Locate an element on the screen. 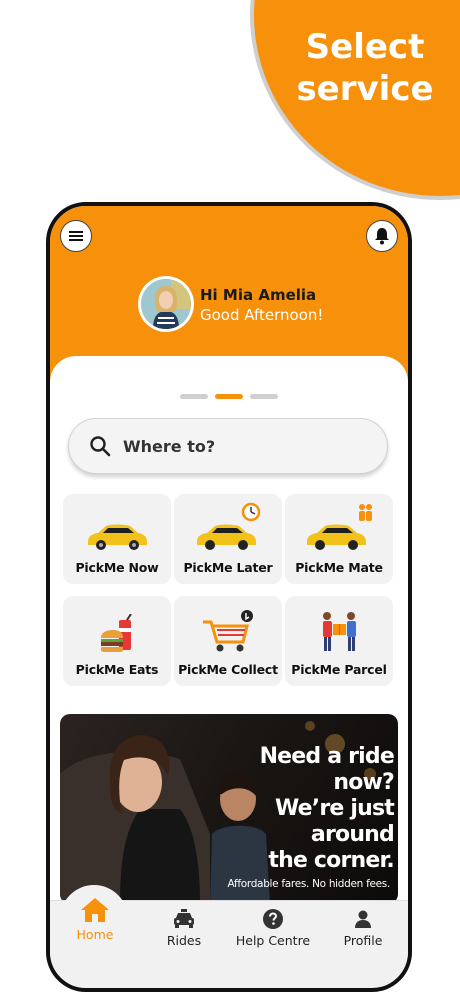 This screenshot has width=460, height=999. banner-subline: Affordable fares. No hidden fees. is located at coordinates (308, 884).